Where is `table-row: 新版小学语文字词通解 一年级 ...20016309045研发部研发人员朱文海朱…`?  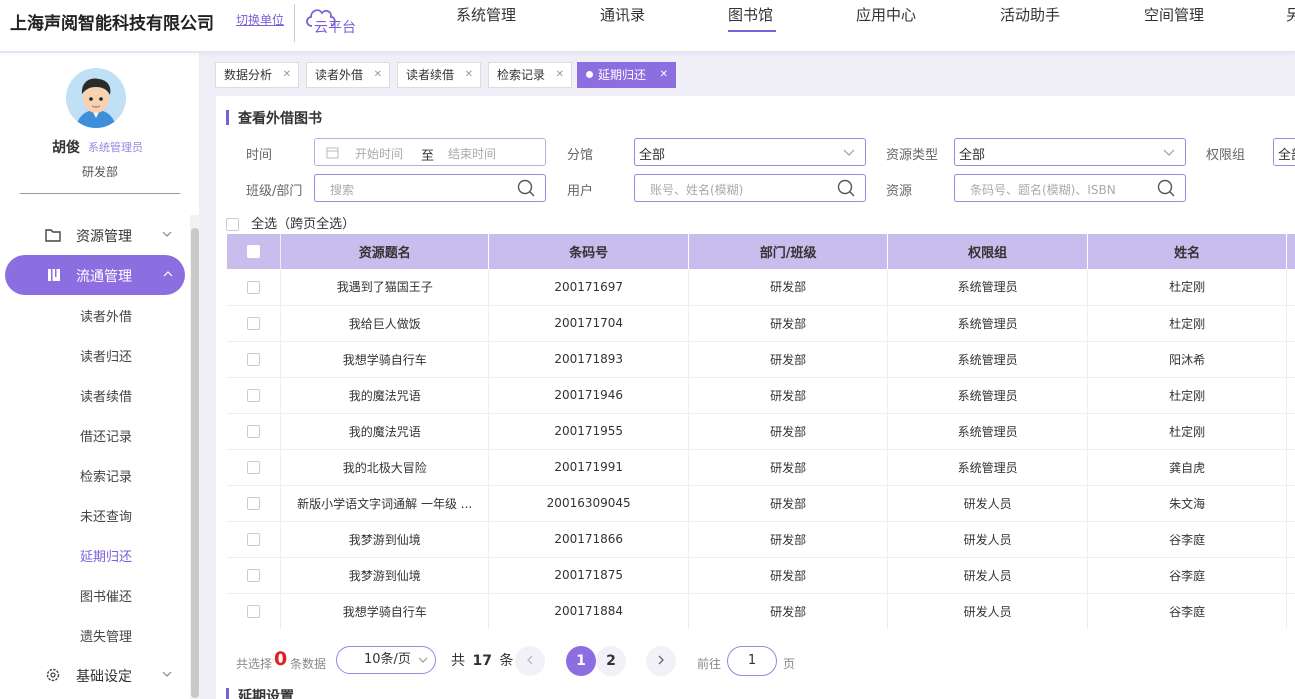
table-row: 新版小学语文字词通解 一年级 ...20016309045研发部研发人员朱文海朱… is located at coordinates (761, 503).